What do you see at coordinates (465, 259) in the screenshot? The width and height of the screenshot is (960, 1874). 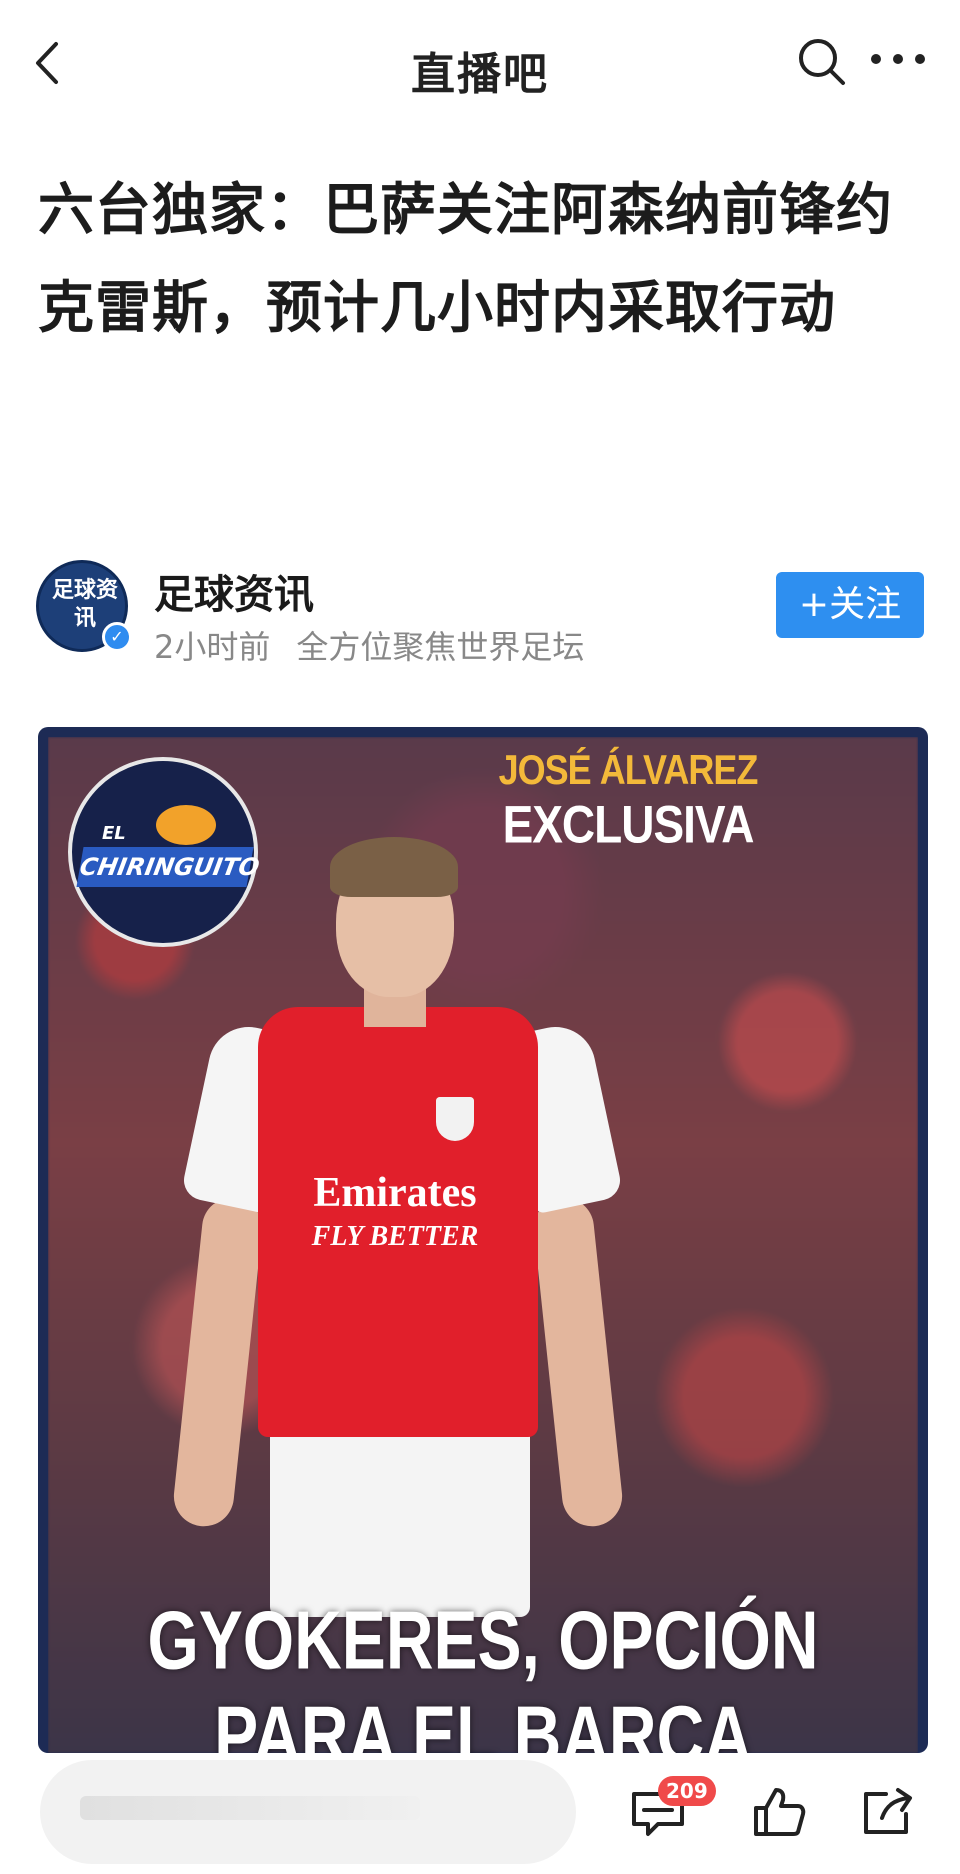 I see `article-headline: 六台独家：巴萨关注阿森纳前锋约克雷斯，预计几小时内采取行动` at bounding box center [465, 259].